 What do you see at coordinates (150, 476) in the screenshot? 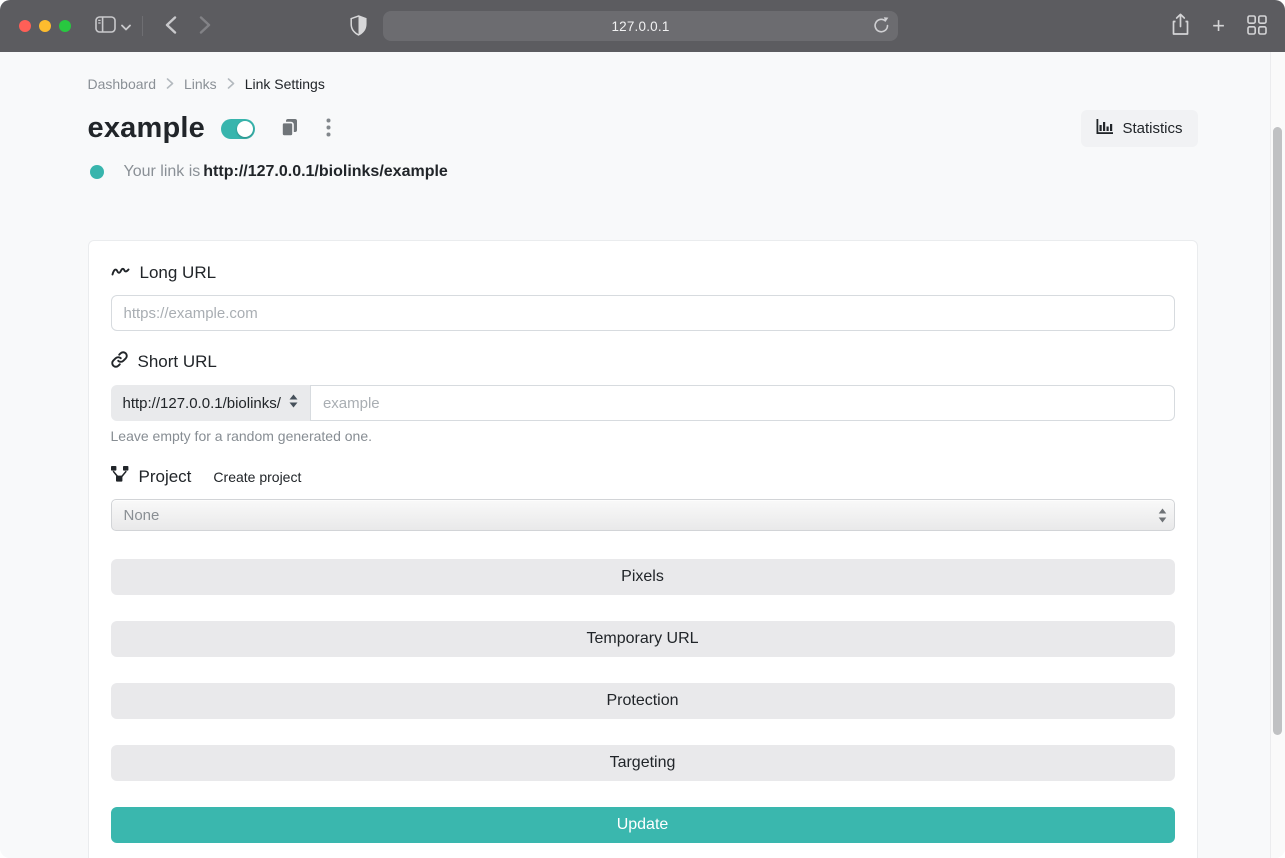
I see `project-label: Project` at bounding box center [150, 476].